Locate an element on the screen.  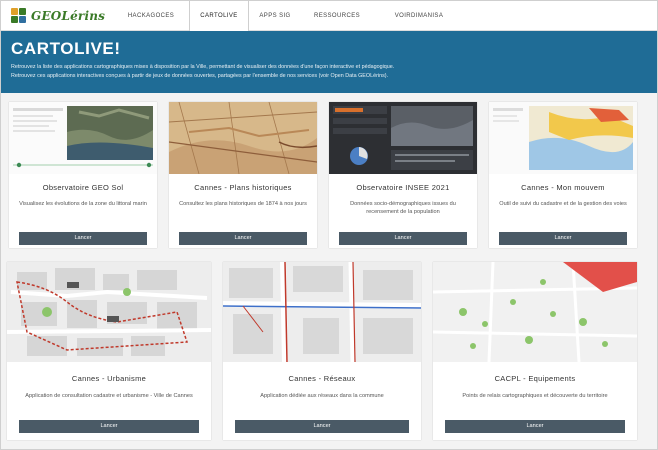
tab-ressources: RESSOURCES is located at coordinates (337, 16).